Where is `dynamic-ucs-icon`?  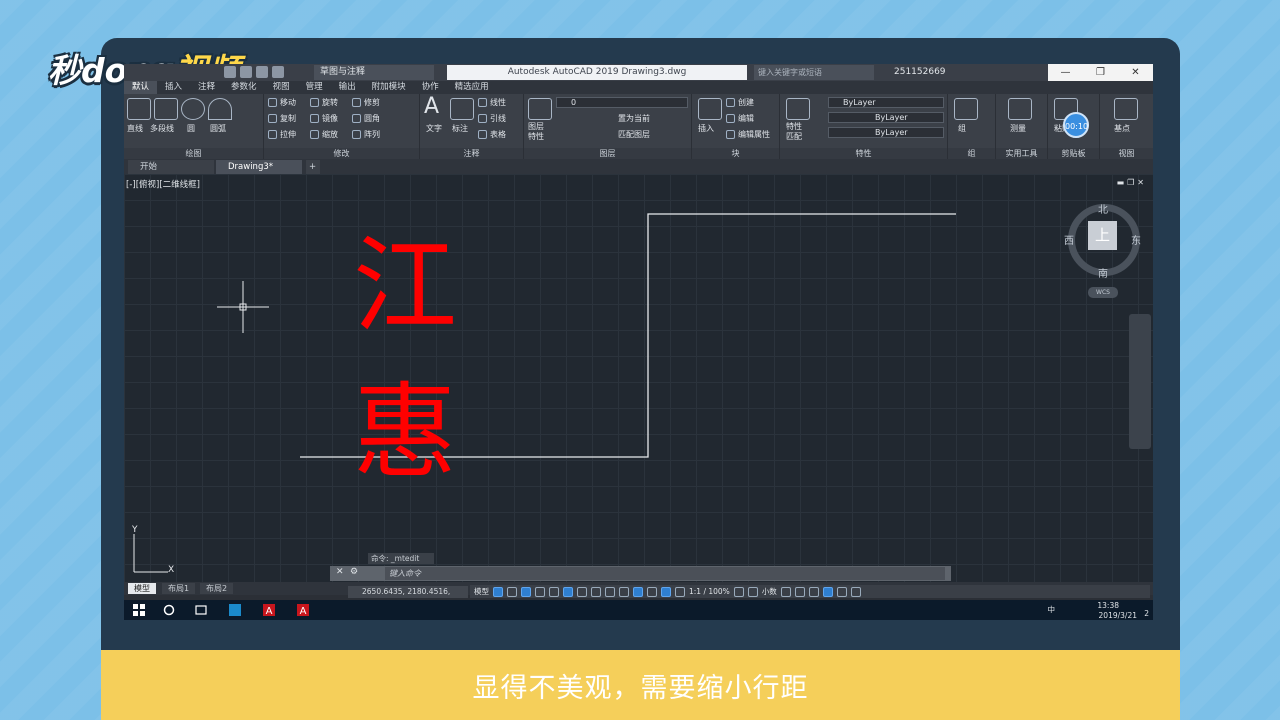
dynamic-ucs-icon is located at coordinates (652, 591).